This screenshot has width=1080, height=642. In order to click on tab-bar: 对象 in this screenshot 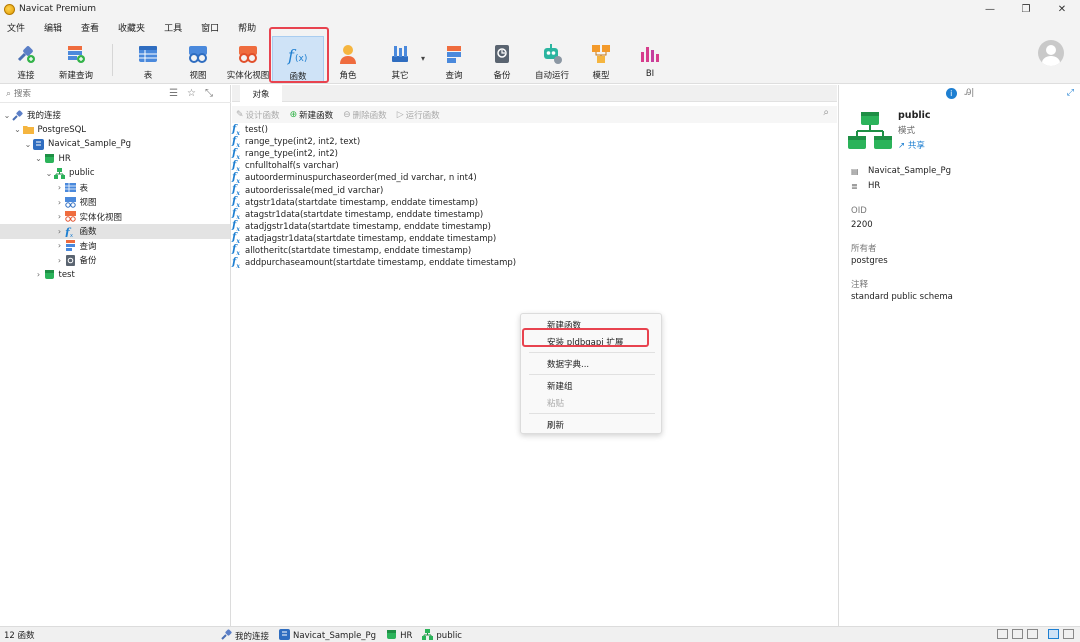, I will do `click(534, 93)`.